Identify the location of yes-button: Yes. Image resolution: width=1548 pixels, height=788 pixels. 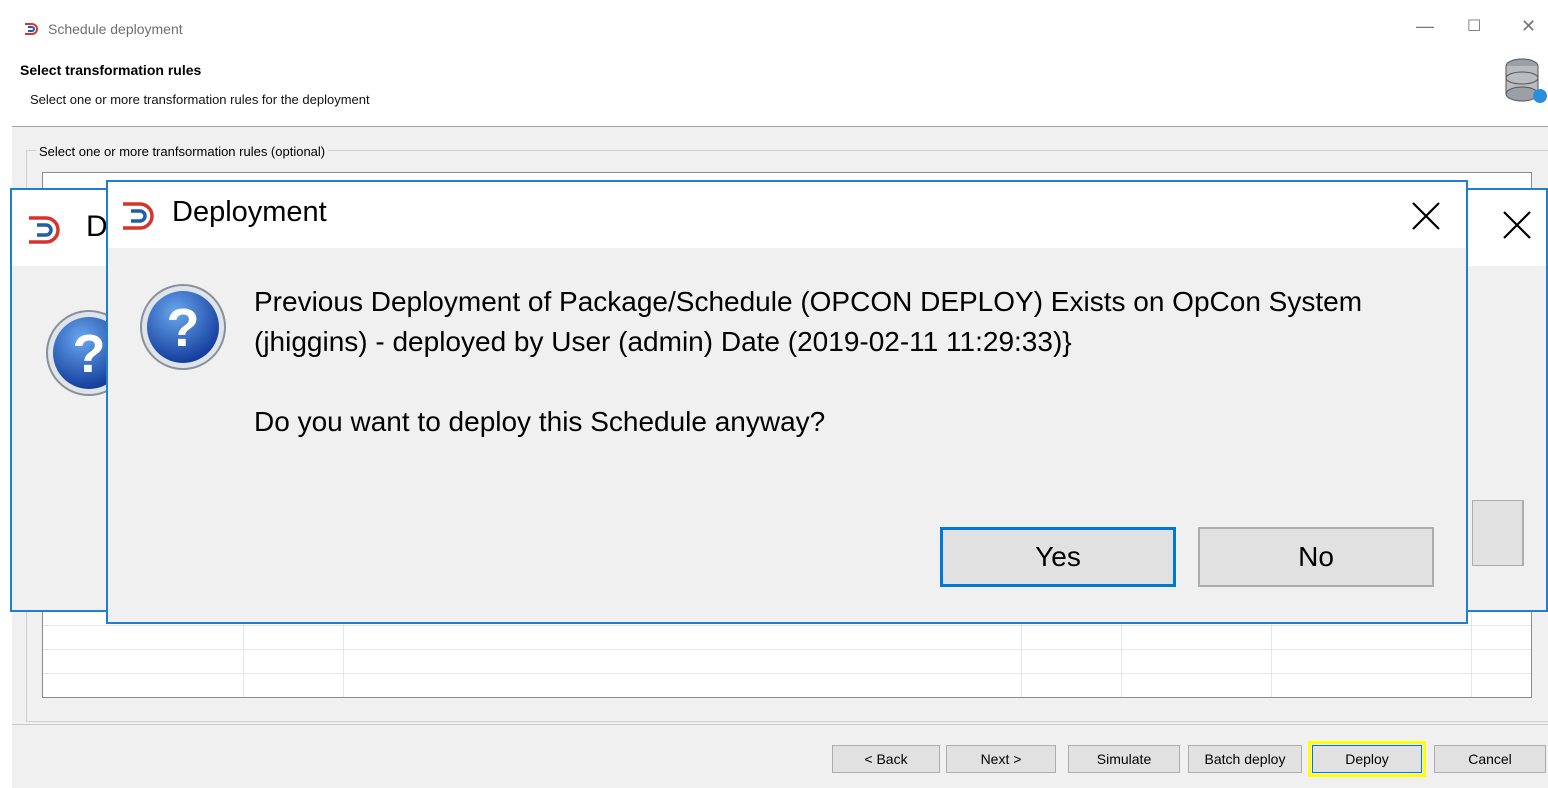
(1058, 557).